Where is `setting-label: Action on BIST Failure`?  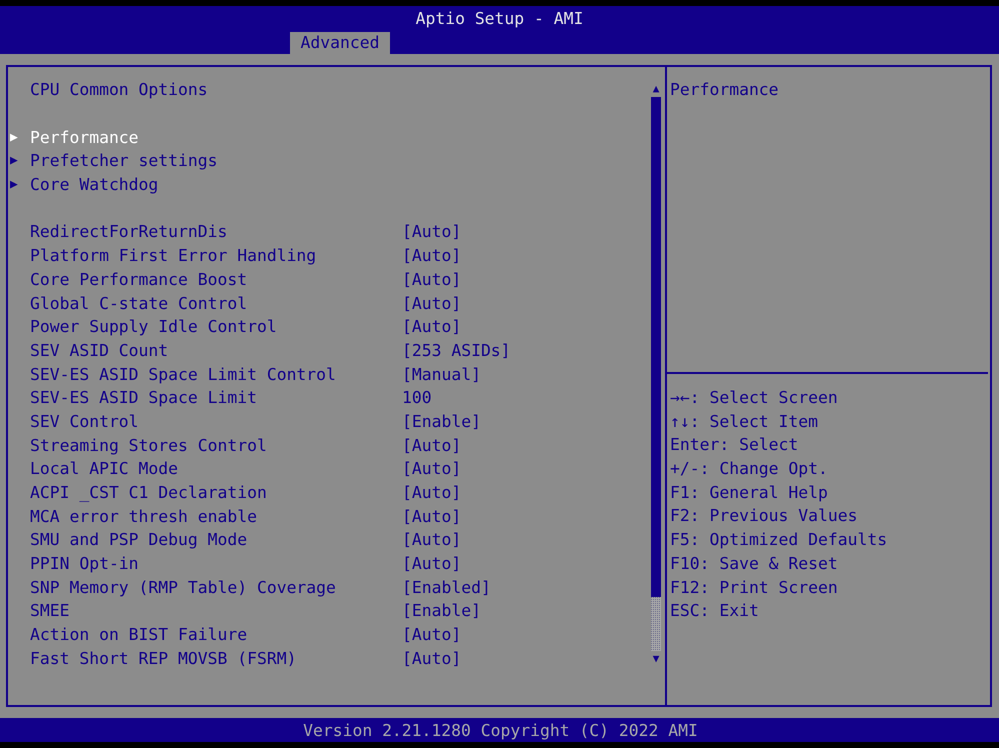 setting-label: Action on BIST Failure is located at coordinates (216, 634).